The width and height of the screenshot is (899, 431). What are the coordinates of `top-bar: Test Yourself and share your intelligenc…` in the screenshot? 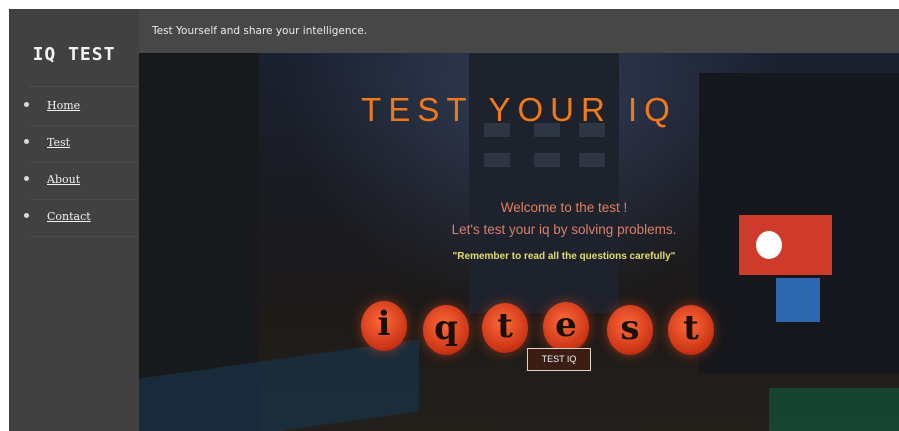 It's located at (519, 31).